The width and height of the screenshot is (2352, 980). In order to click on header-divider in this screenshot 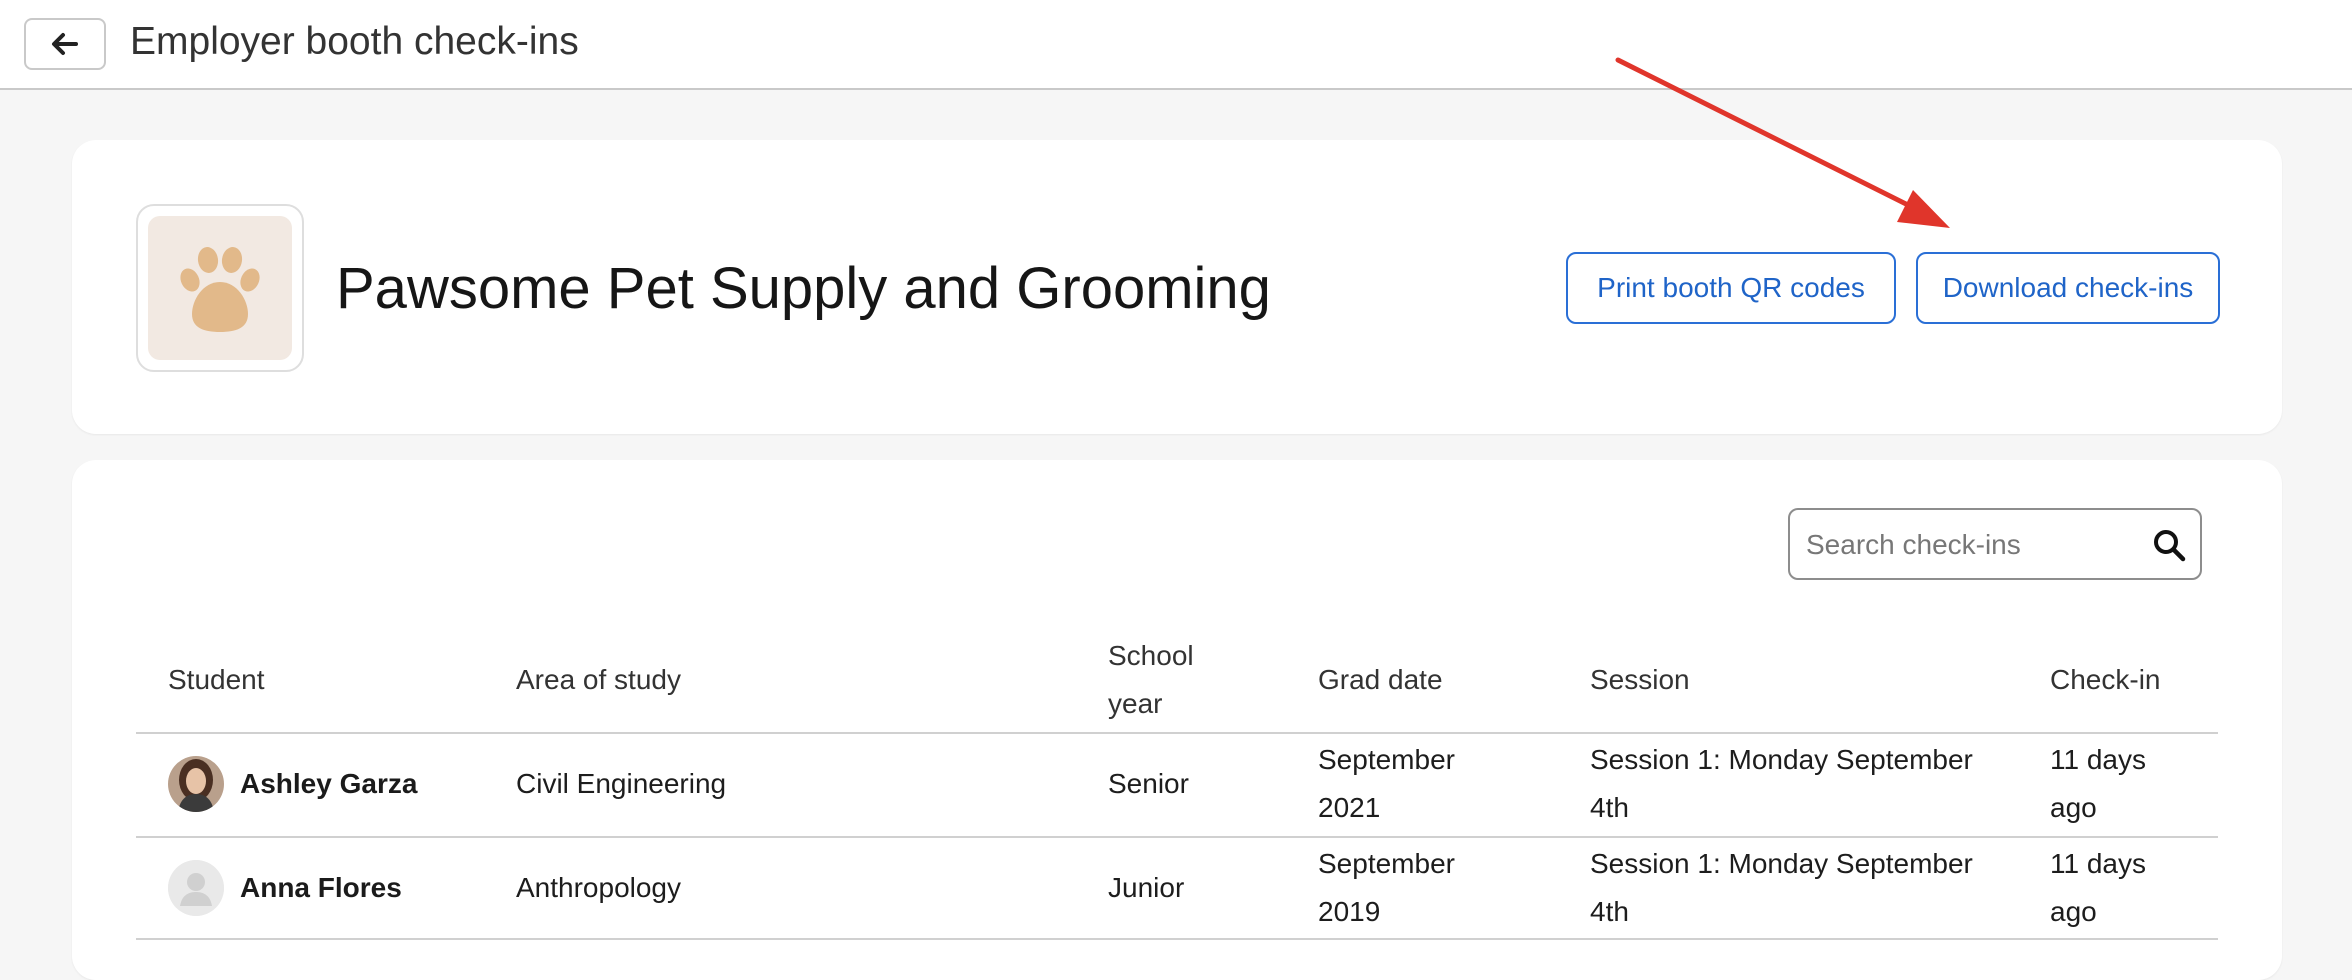, I will do `click(1177, 733)`.